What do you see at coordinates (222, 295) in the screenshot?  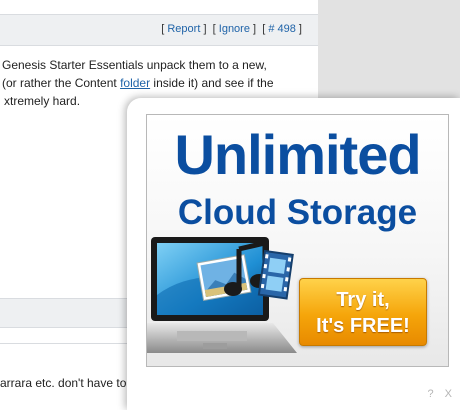 I see `laptop-media-icon` at bounding box center [222, 295].